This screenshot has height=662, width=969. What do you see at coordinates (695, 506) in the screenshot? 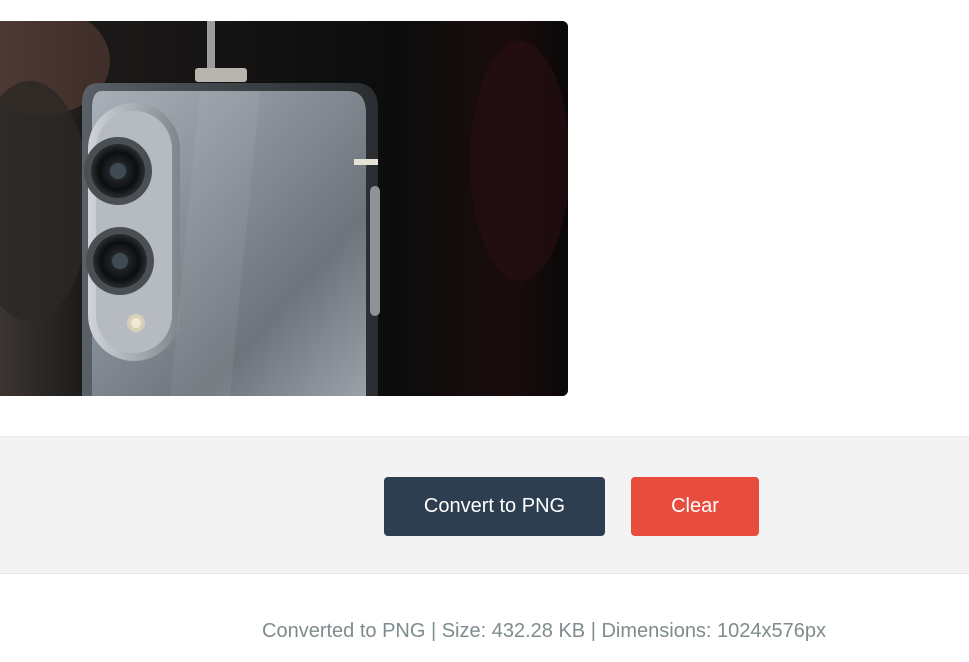
I see `clear-button: Clear` at bounding box center [695, 506].